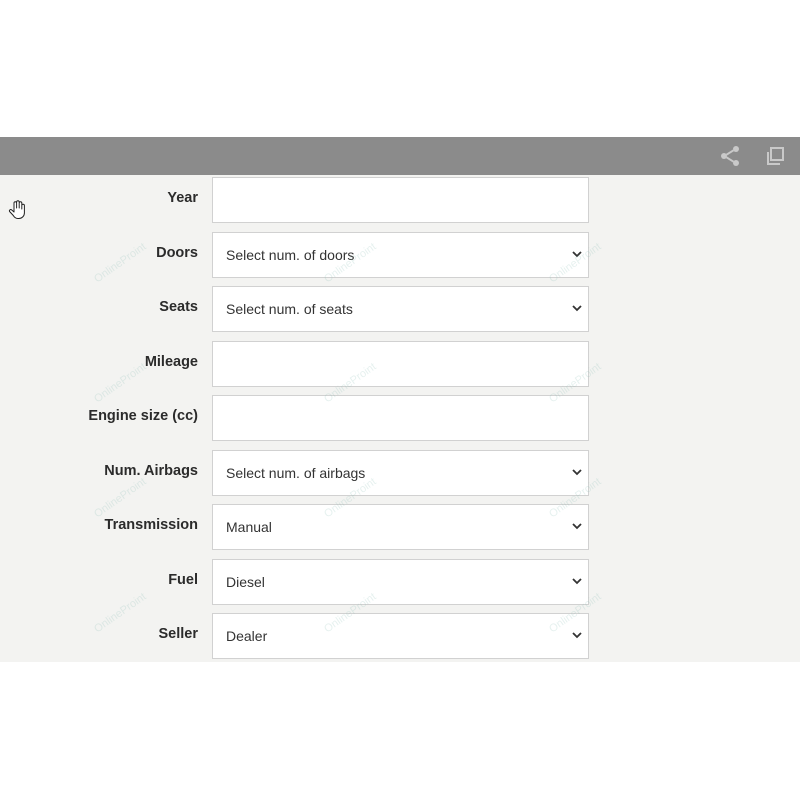  Describe the element at coordinates (178, 634) in the screenshot. I see `field-label: Seller` at that location.